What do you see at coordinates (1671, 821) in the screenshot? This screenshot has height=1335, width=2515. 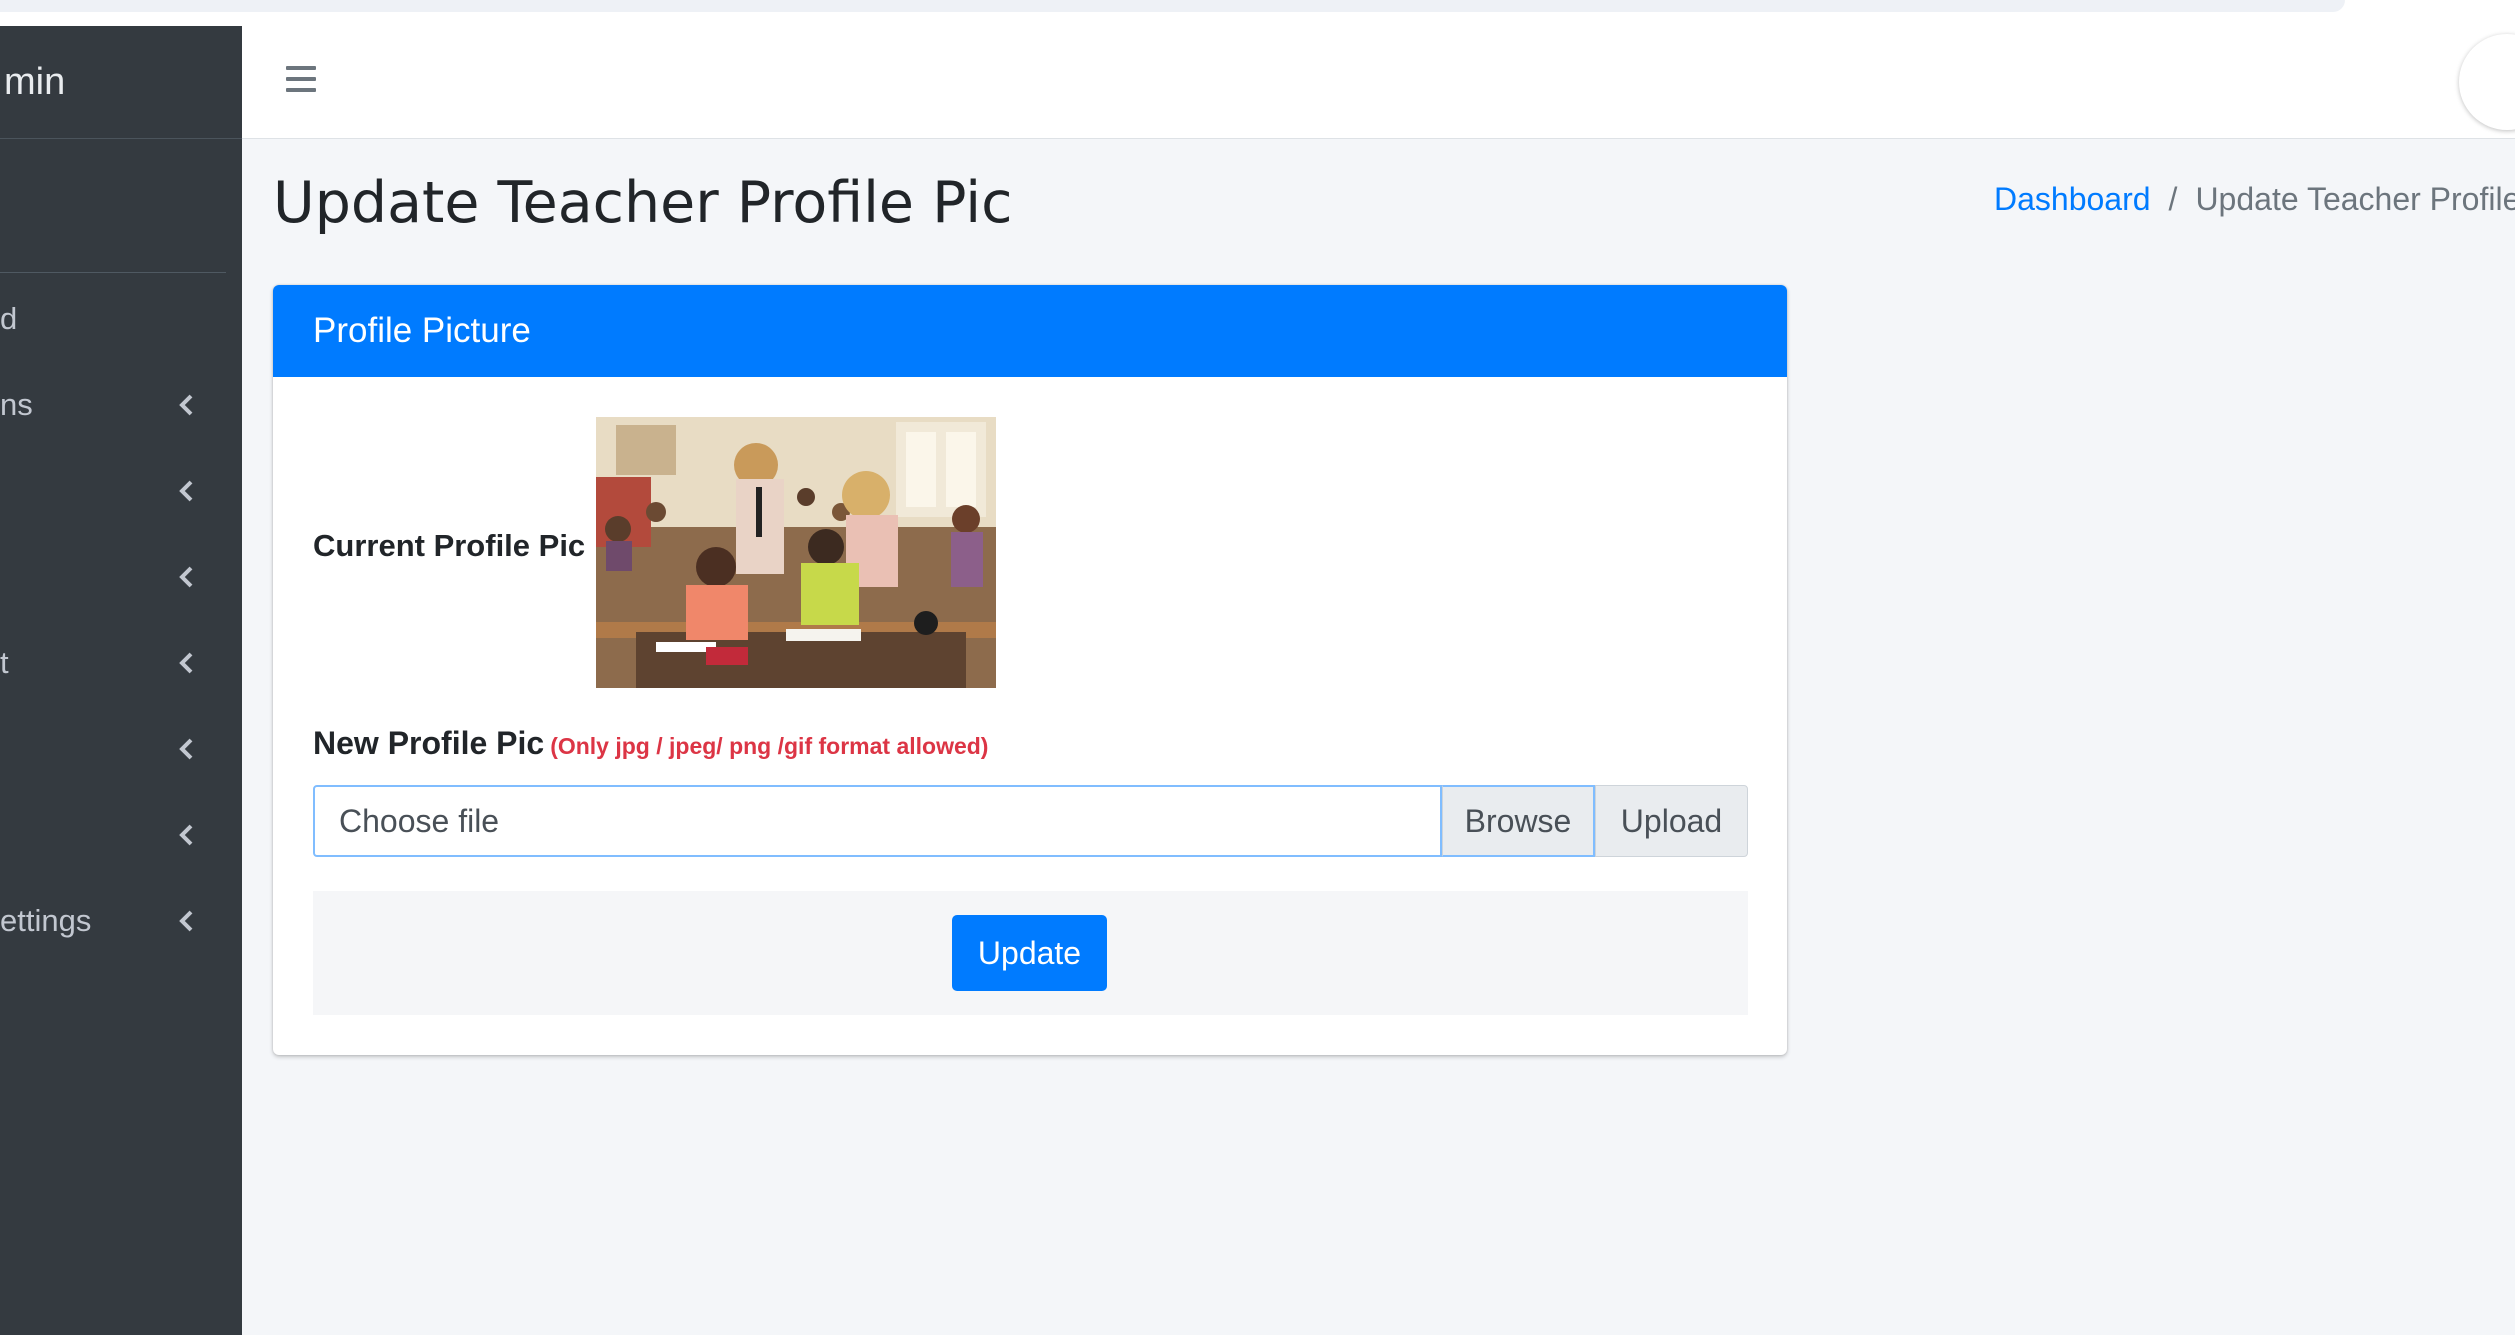 I see `upload-button: Upload` at bounding box center [1671, 821].